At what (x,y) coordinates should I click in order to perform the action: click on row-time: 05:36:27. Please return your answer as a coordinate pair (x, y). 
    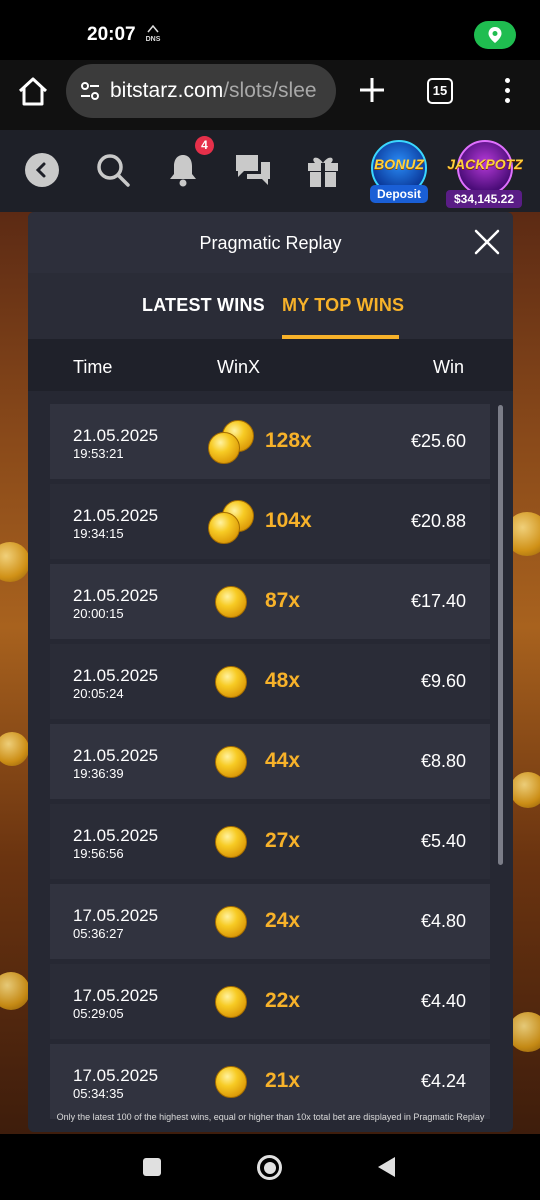
    Looking at the image, I should click on (98, 933).